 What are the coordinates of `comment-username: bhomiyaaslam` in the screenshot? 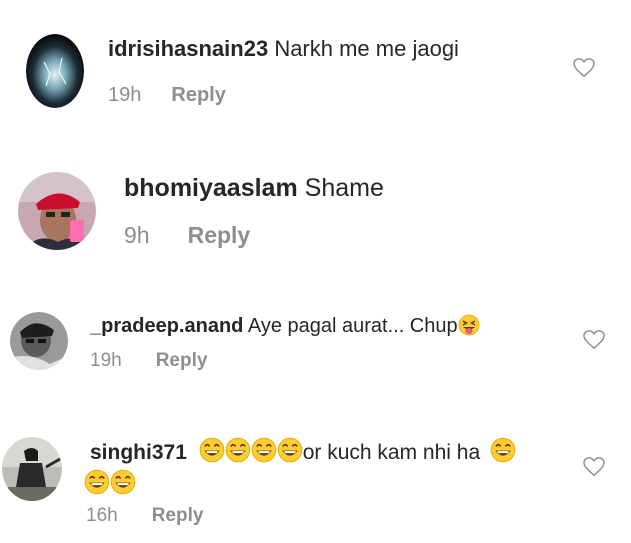 It's located at (211, 188).